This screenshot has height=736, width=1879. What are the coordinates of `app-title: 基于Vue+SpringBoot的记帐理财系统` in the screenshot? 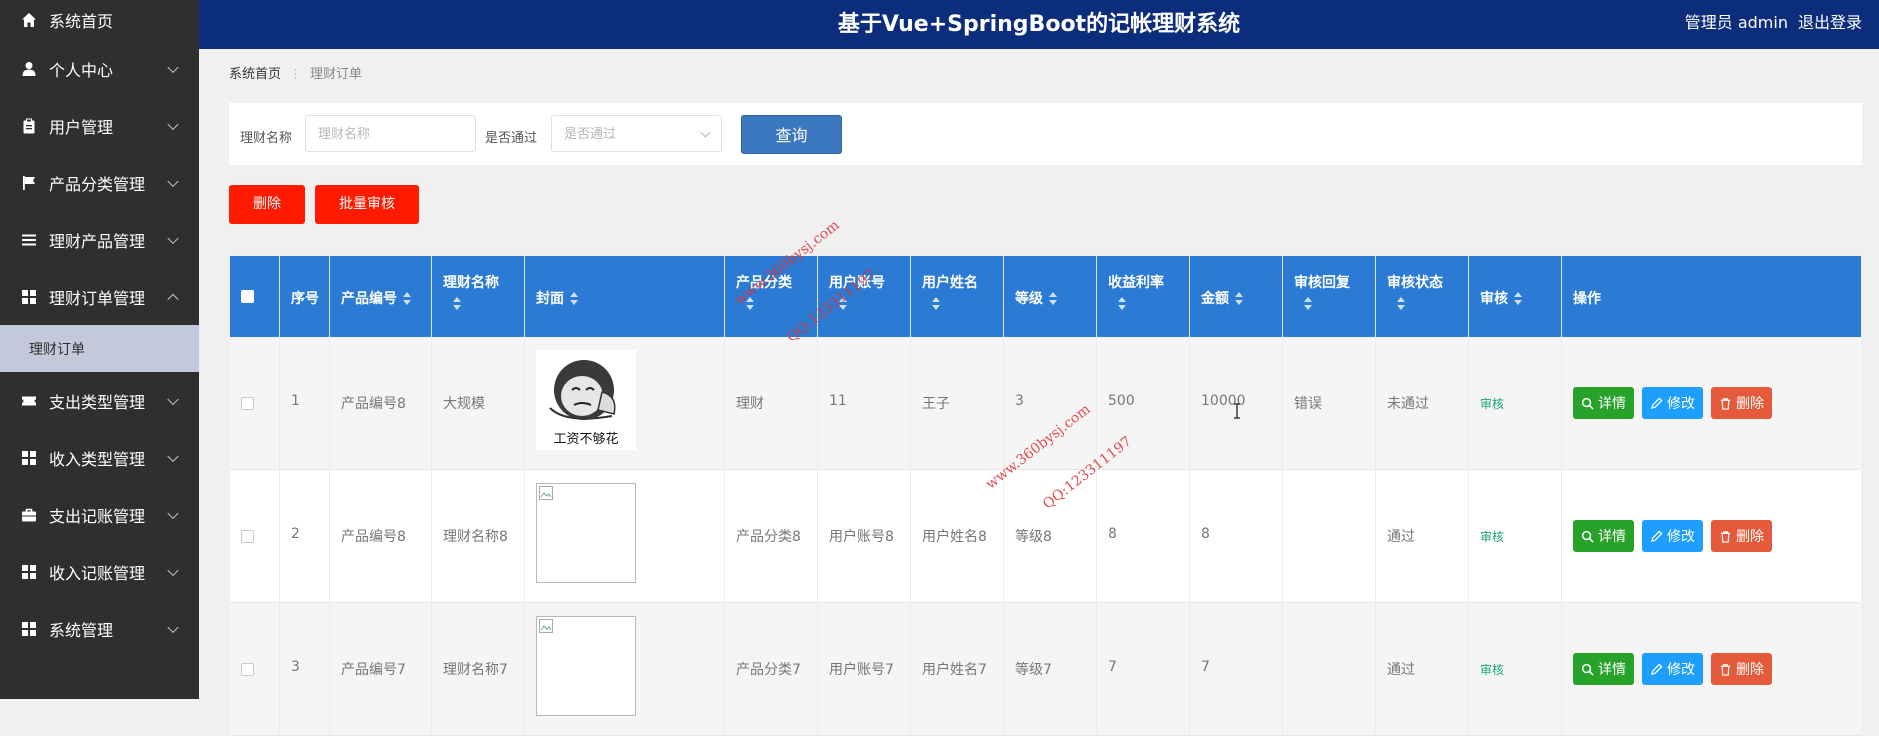 It's located at (1039, 24).